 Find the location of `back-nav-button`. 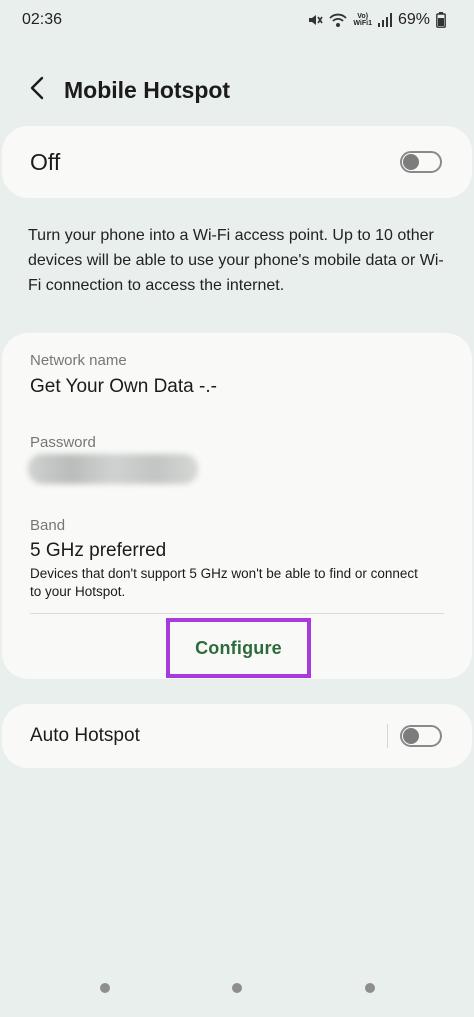

back-nav-button is located at coordinates (370, 988).